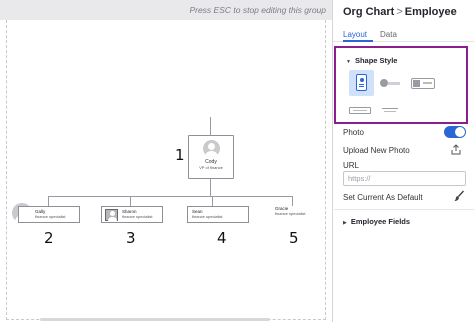 The image size is (474, 322). Describe the element at coordinates (180, 155) in the screenshot. I see `annotation-number: 1` at that location.